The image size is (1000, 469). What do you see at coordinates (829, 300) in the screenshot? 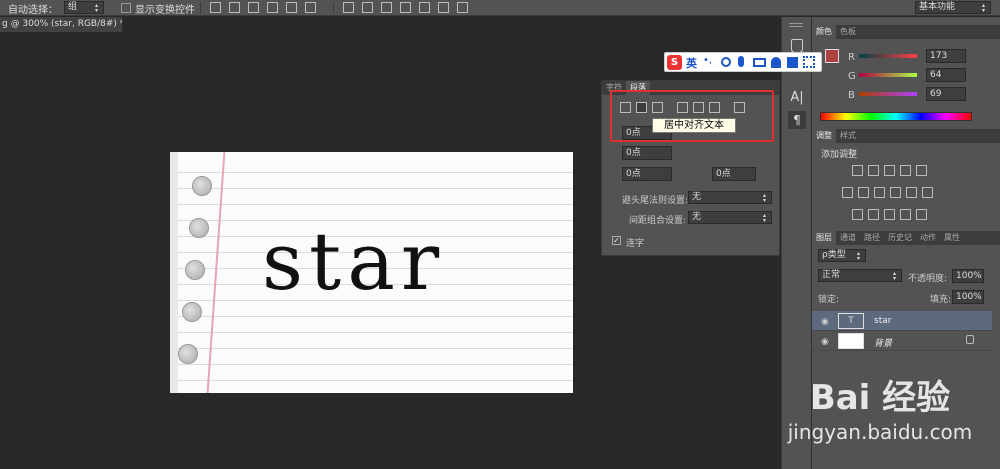
I see `lock-label: 锁定:` at bounding box center [829, 300].